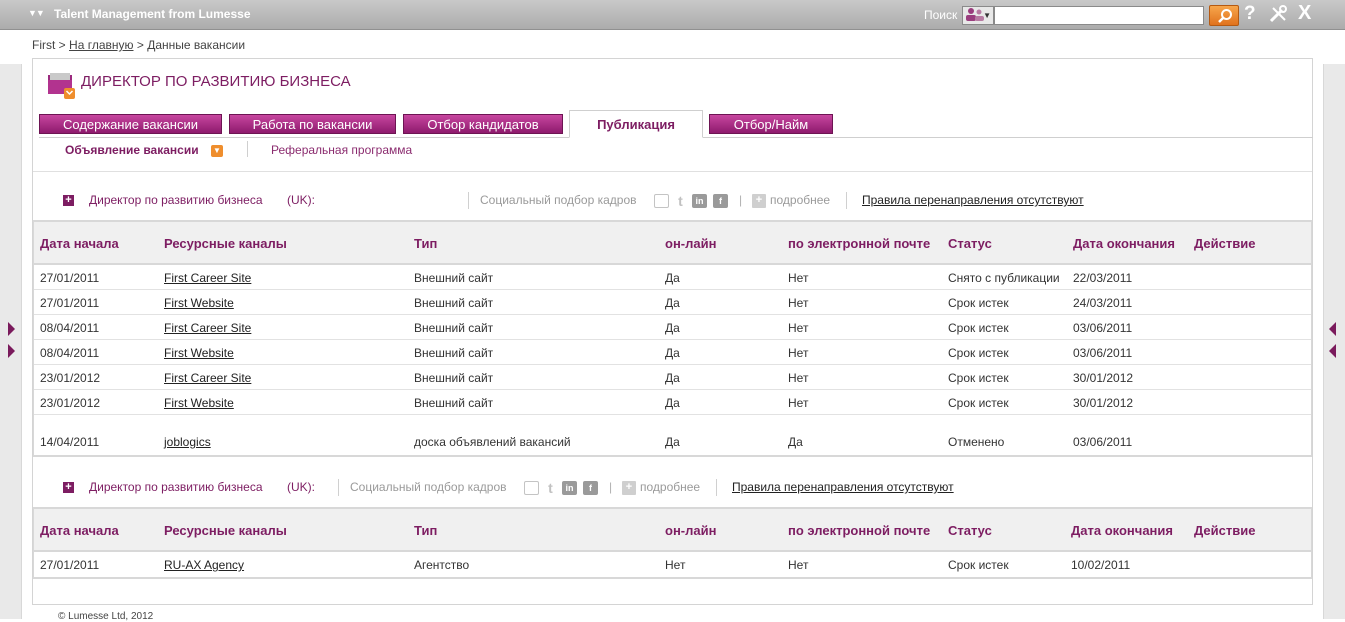 Image resolution: width=1345 pixels, height=622 pixels. What do you see at coordinates (341, 150) in the screenshot?
I see `subnav-referral-program: Реферальная программа` at bounding box center [341, 150].